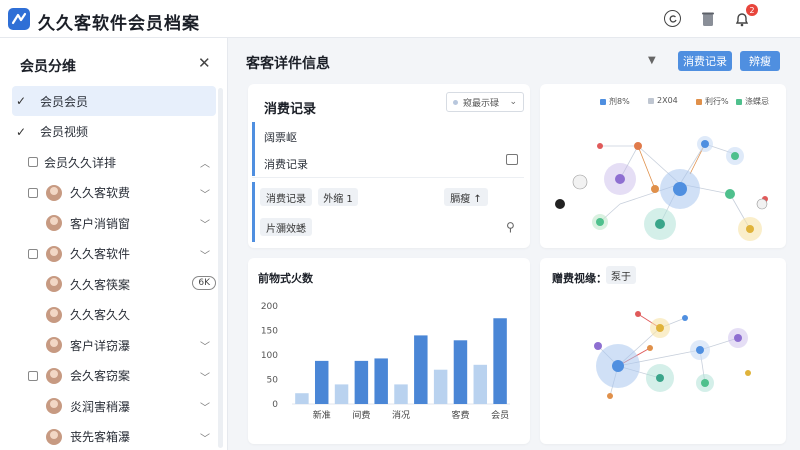 The height and width of the screenshot is (450, 800). I want to click on sidebar-item: 客户消销窗 ﹀, so click(114, 223).